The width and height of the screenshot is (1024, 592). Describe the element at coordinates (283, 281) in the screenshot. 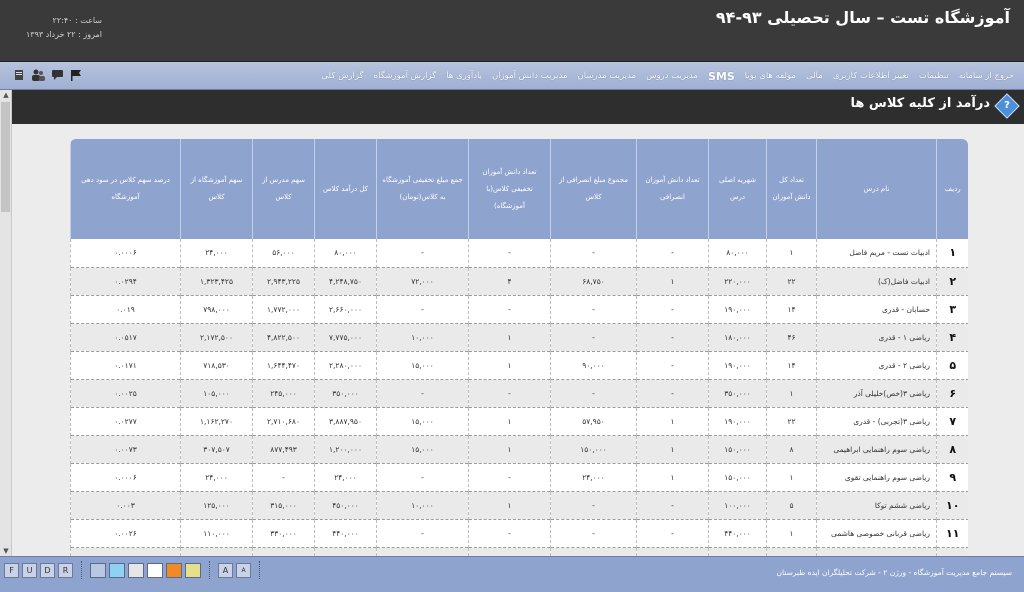

I see `cell-teacher-share: ۲,۹۴۳,۲۲۵` at that location.